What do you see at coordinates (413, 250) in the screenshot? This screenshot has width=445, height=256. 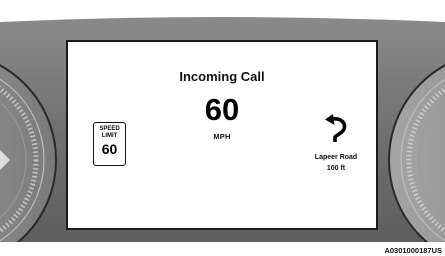 I see `image-reference-code: A0301000187US` at bounding box center [413, 250].